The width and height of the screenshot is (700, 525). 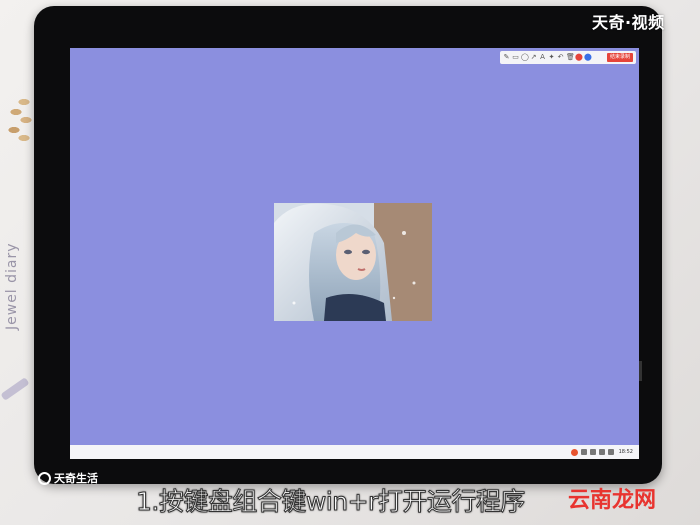 What do you see at coordinates (44, 478) in the screenshot?
I see `q-logo-icon` at bounding box center [44, 478].